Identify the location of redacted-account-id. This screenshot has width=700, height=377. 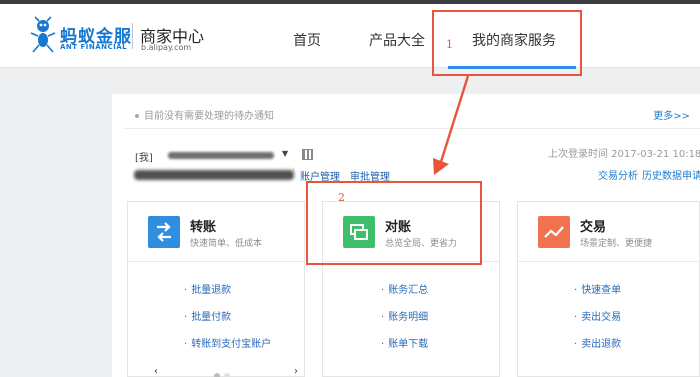
(221, 155).